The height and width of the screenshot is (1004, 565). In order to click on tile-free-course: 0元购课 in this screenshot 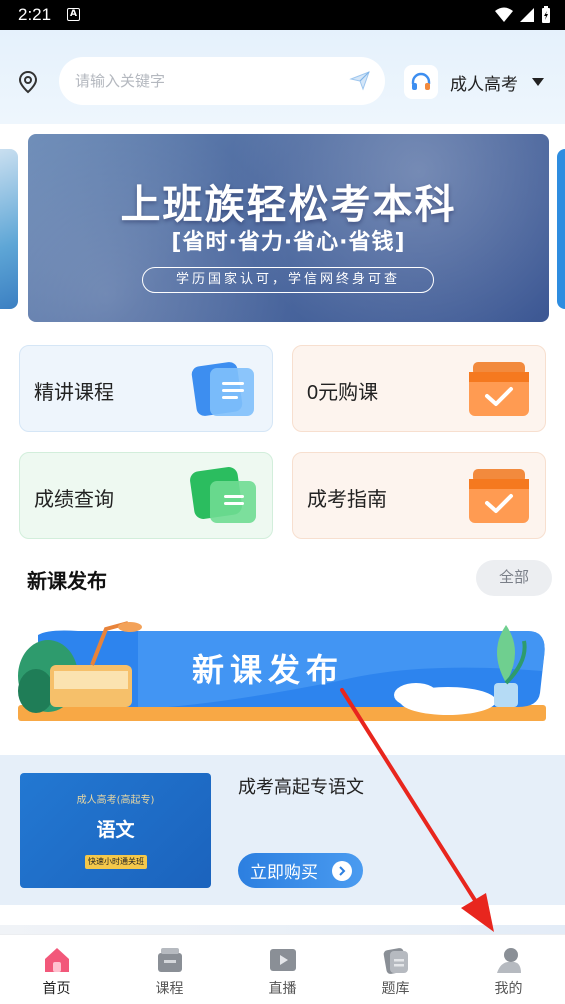, I will do `click(419, 388)`.